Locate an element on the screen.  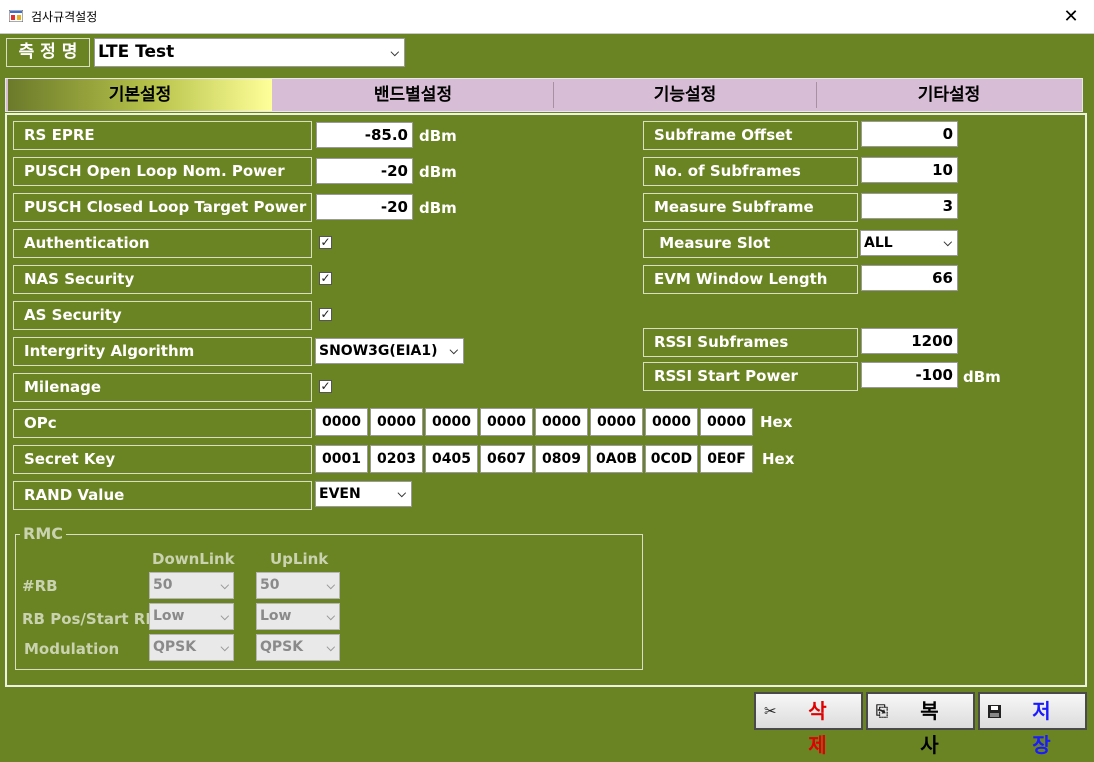
delete-button: ✂ 삭제 is located at coordinates (808, 724).